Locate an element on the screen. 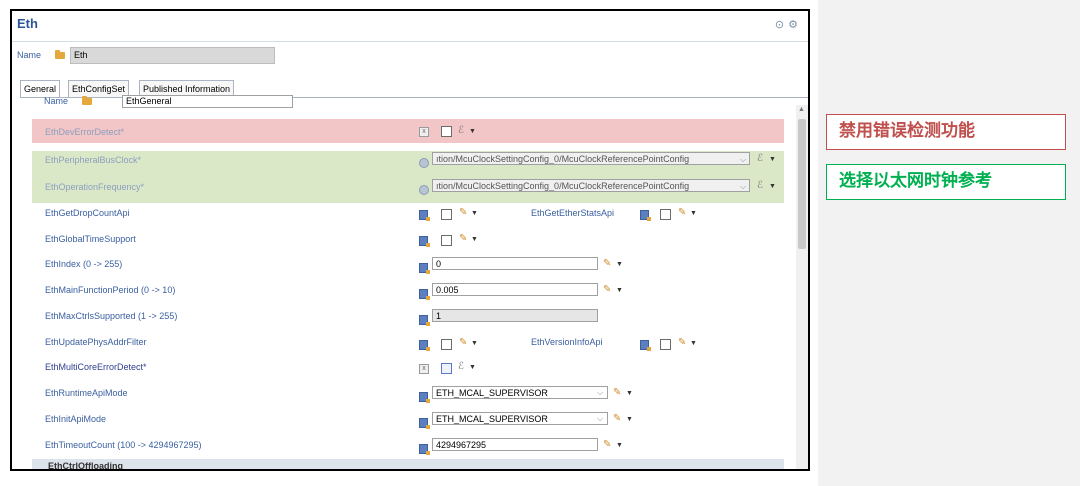  max-ctrls-supported-input: 1 is located at coordinates (515, 315).